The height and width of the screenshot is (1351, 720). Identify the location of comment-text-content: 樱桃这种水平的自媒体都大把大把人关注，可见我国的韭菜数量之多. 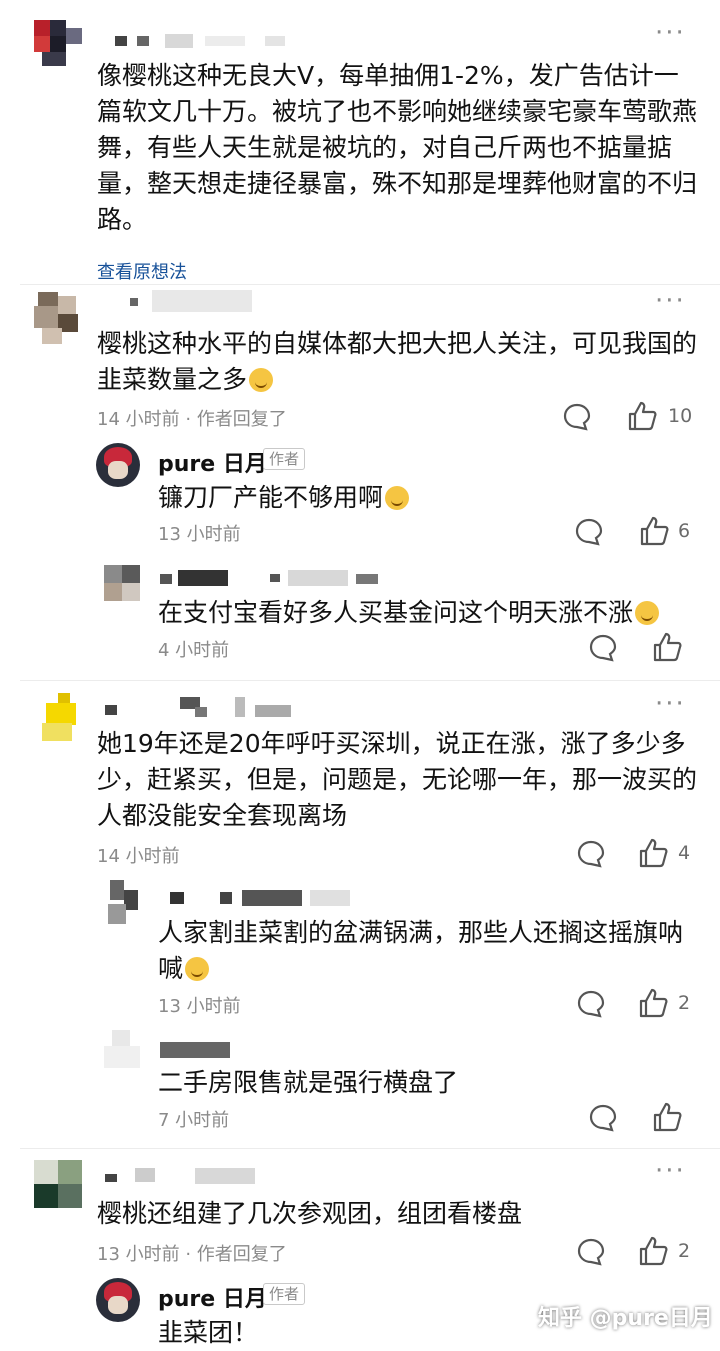
(397, 361).